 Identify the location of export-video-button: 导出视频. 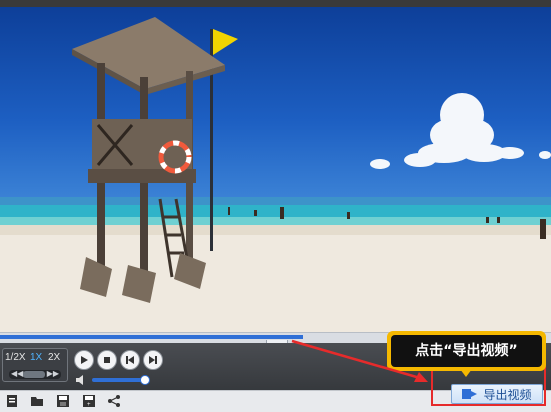
(497, 394).